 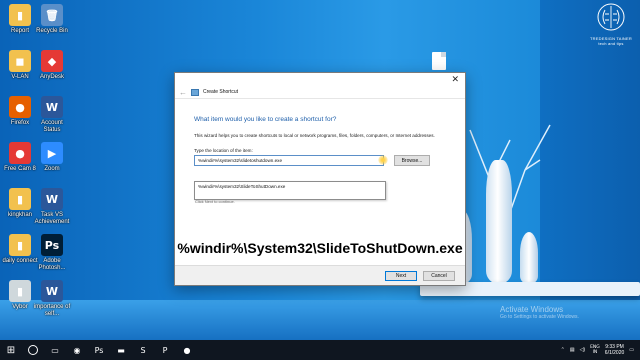 What do you see at coordinates (223, 150) in the screenshot?
I see `location-label: Type the location of the item:` at bounding box center [223, 150].